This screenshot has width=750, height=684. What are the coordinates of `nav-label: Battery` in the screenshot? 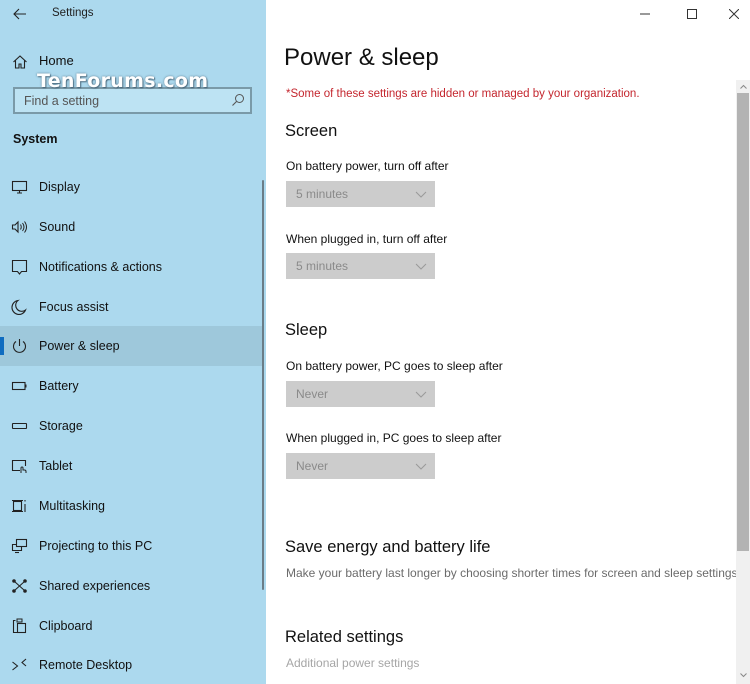 It's located at (59, 386).